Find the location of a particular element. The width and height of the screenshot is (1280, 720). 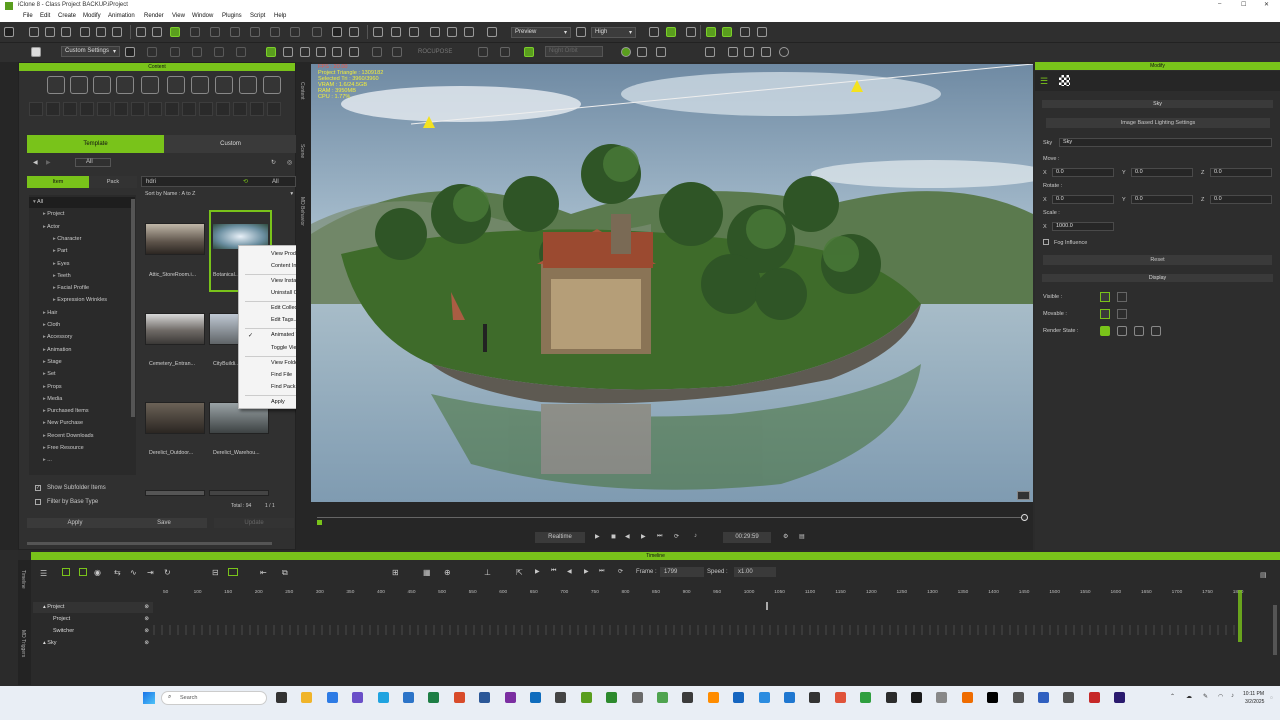

tree-item: ▸ Props is located at coordinates (82, 387).